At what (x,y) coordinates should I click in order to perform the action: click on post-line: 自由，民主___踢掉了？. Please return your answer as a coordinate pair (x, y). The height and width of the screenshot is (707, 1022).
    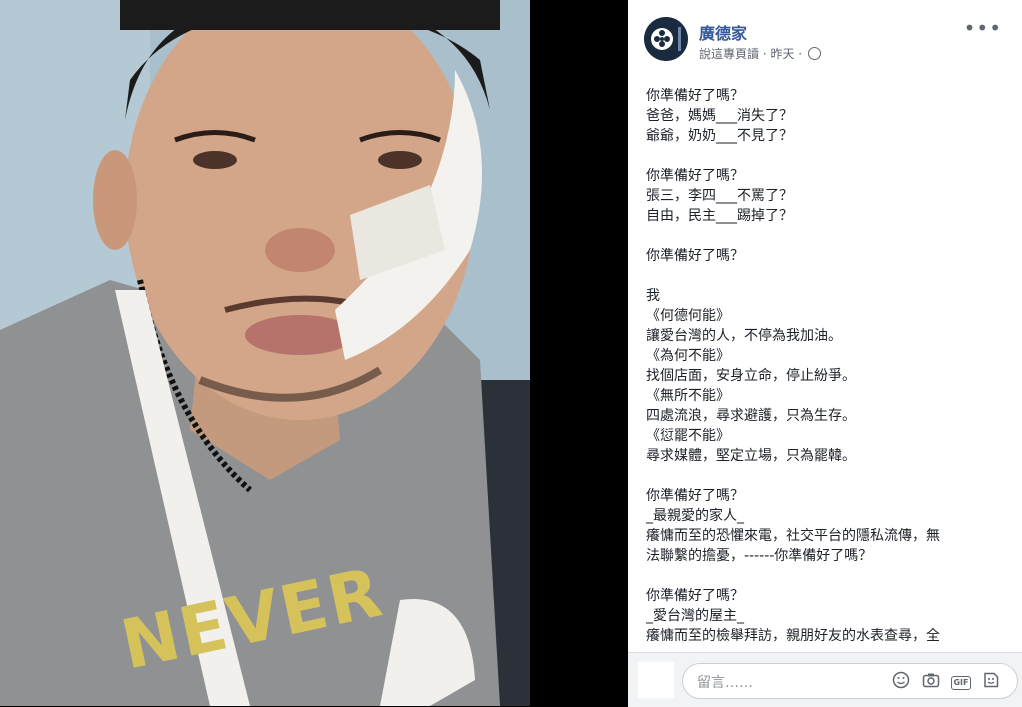
    Looking at the image, I should click on (719, 216).